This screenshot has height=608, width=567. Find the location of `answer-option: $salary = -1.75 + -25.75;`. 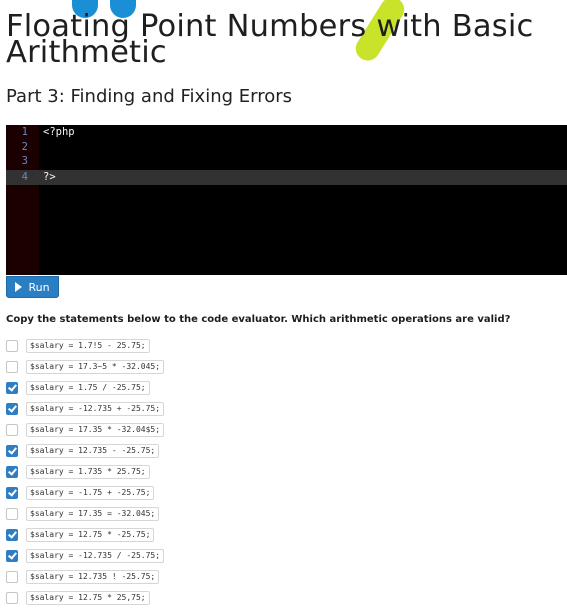

answer-option: $salary = -1.75 + -25.75; is located at coordinates (116, 493).